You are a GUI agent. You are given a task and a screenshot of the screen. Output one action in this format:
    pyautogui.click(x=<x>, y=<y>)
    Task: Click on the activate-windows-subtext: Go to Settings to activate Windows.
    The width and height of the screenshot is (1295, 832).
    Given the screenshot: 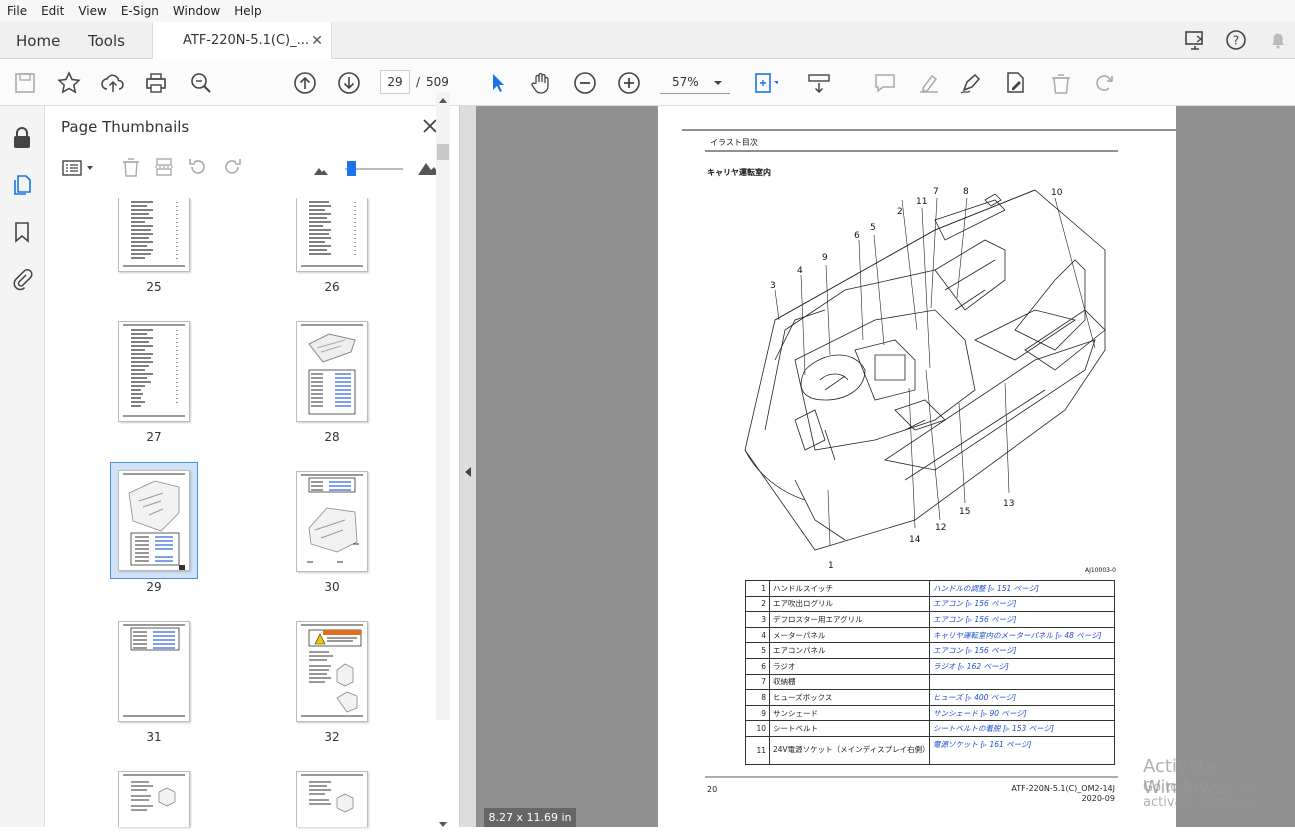 What is the action you would take?
    pyautogui.click(x=1202, y=795)
    